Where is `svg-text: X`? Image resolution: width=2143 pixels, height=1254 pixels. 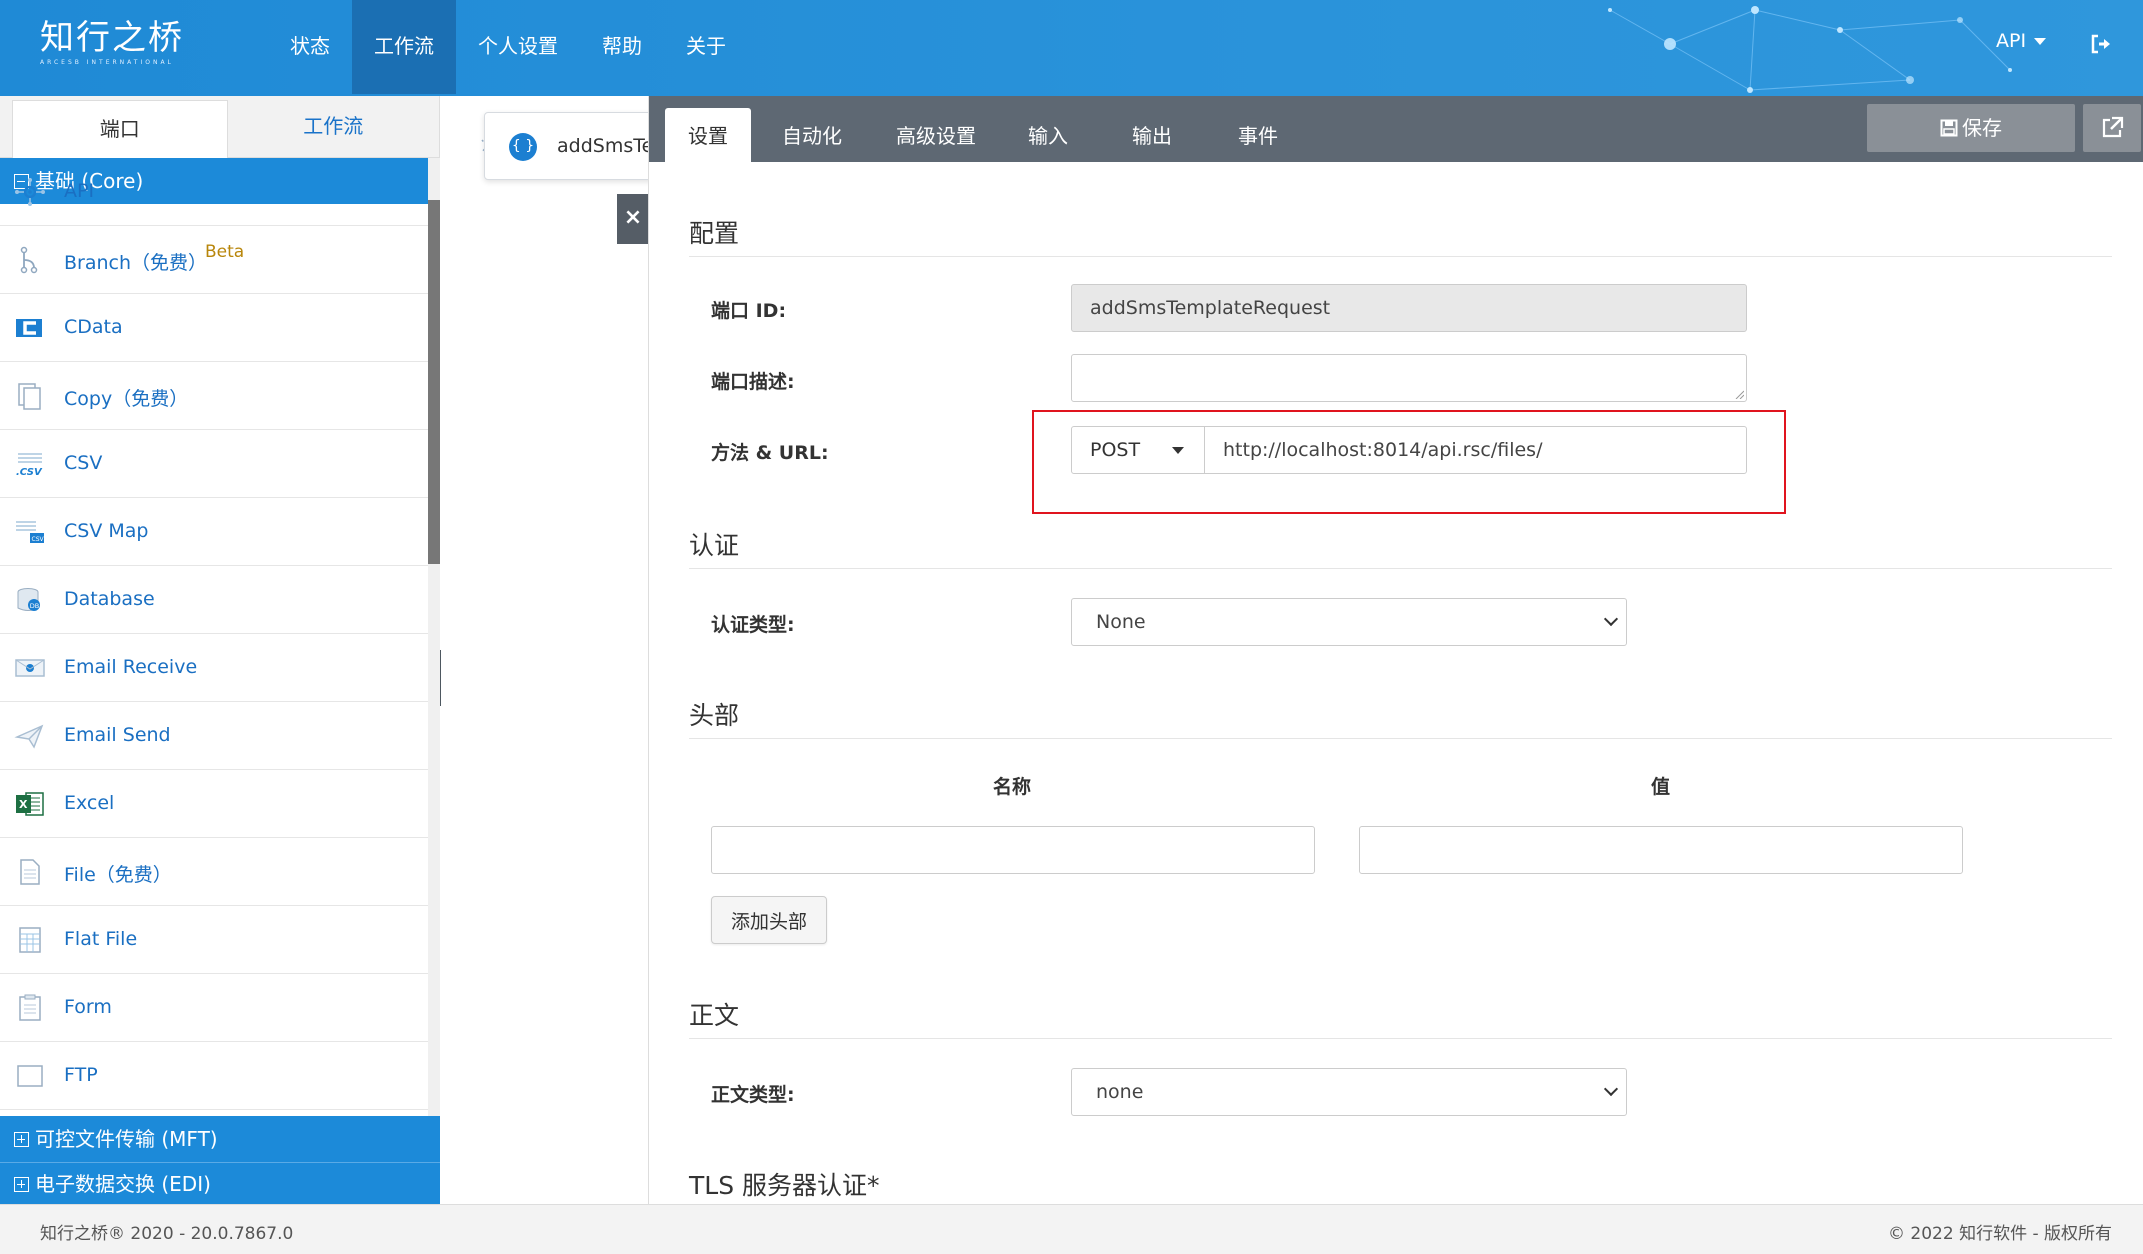
svg-text: X is located at coordinates (23, 804).